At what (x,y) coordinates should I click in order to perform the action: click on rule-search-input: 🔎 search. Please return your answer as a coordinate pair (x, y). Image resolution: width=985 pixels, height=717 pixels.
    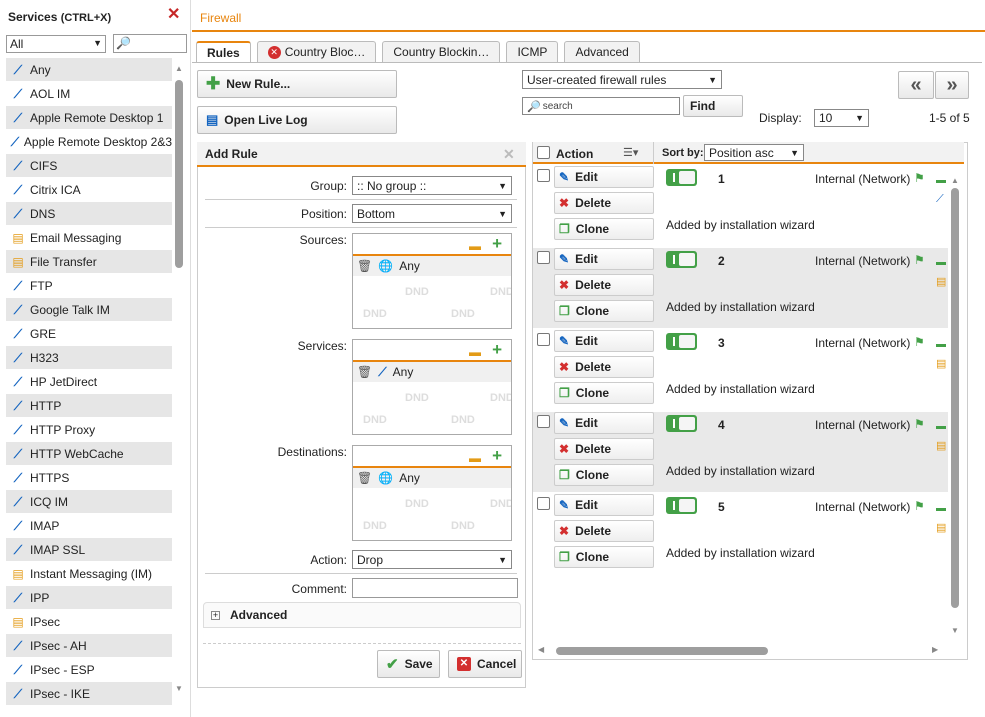
    Looking at the image, I should click on (601, 106).